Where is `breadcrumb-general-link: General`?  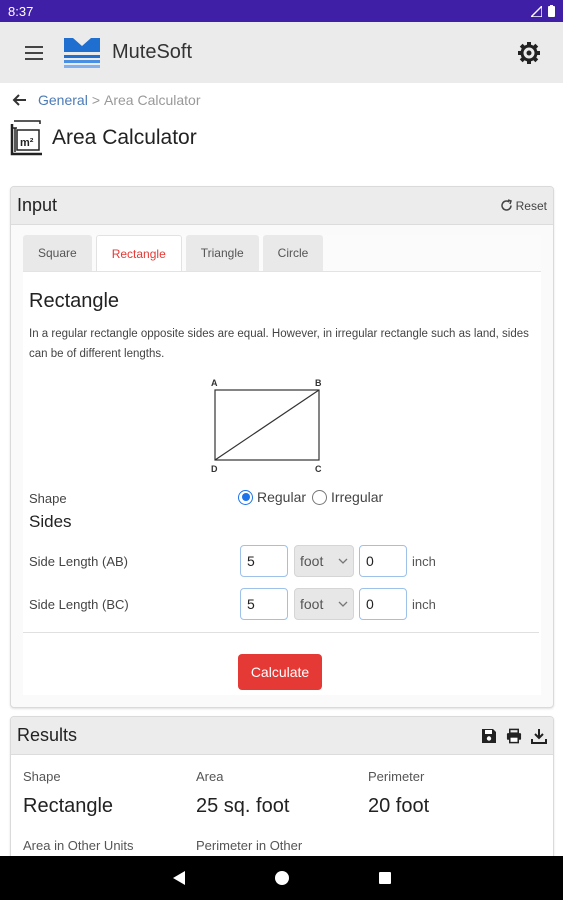 breadcrumb-general-link: General is located at coordinates (63, 100).